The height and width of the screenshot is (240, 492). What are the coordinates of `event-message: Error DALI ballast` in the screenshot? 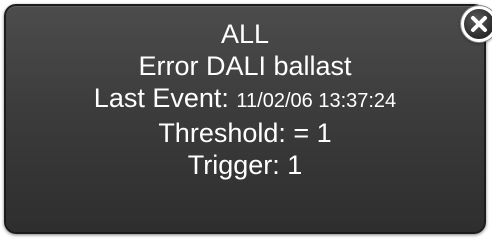 It's located at (245, 66).